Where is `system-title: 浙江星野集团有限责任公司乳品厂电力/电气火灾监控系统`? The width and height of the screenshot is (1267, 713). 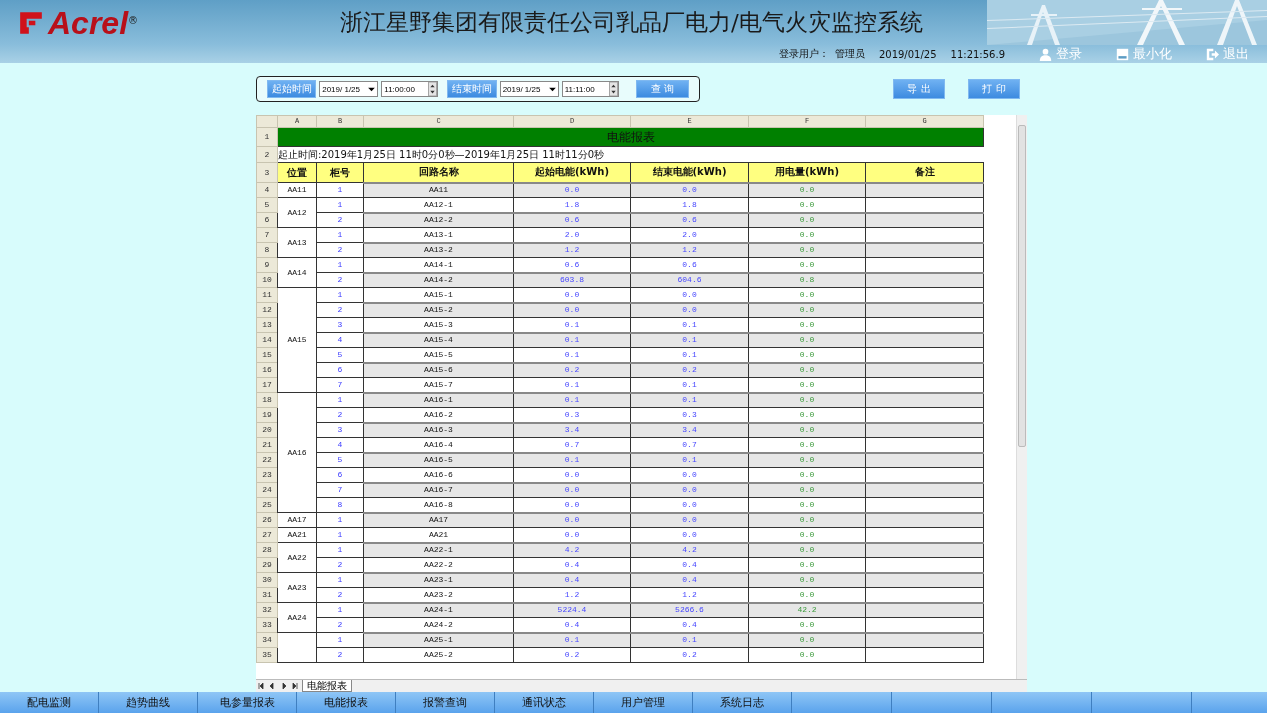 system-title: 浙江星野集团有限责任公司乳品厂电力/电气火灾监控系统 is located at coordinates (631, 22).